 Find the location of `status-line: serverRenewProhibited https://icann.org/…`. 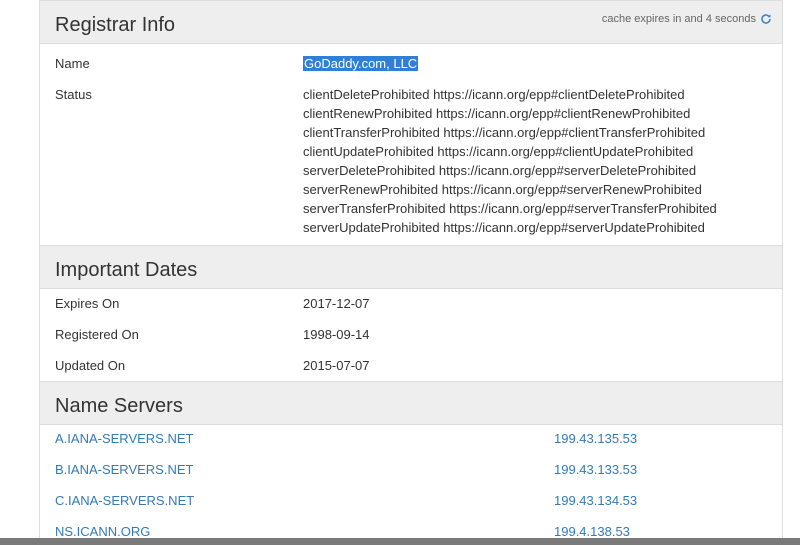

status-line: serverRenewProhibited https://icann.org/… is located at coordinates (502, 189).